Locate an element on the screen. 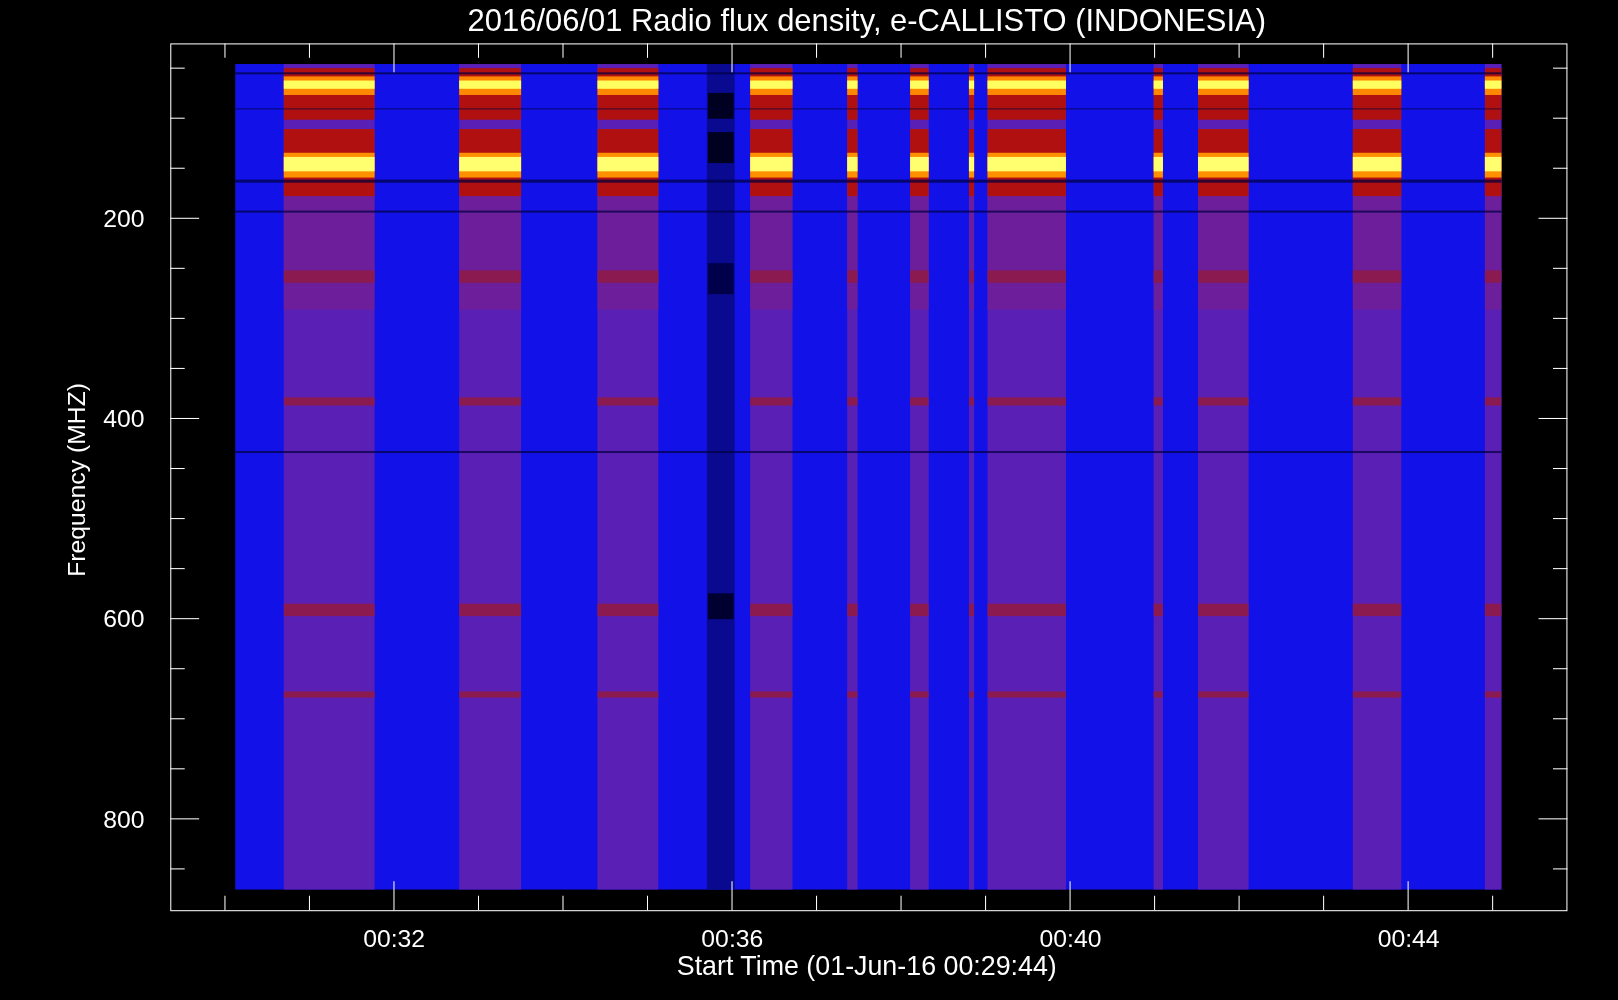  x-tick-label: 00:36 is located at coordinates (732, 939).